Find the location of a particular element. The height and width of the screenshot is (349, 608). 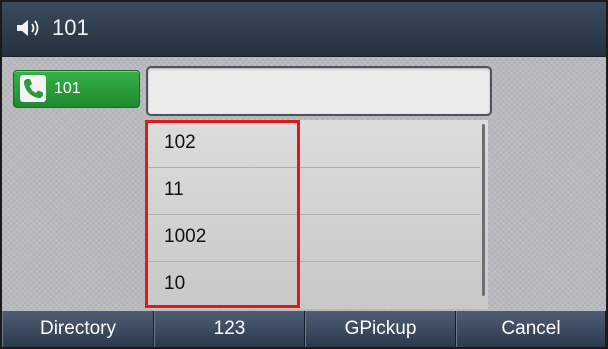

softkey-bar: Directory 123 GPickup Cancel is located at coordinates (304, 329).